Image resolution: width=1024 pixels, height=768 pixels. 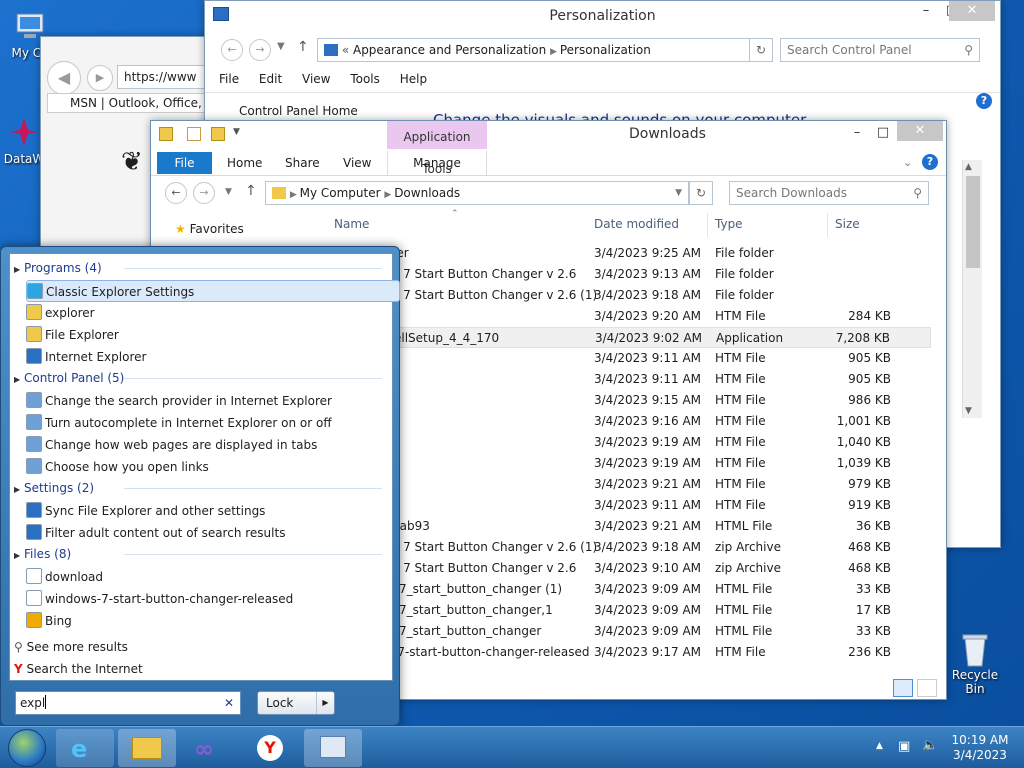 I want to click on ribbon-tab-manage: Manage, so click(x=437, y=163).